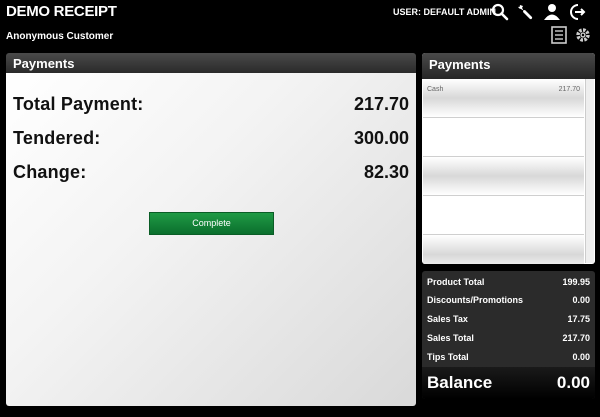 This screenshot has width=600, height=417. Describe the element at coordinates (381, 138) in the screenshot. I see `tendered-value: 300.00` at that location.